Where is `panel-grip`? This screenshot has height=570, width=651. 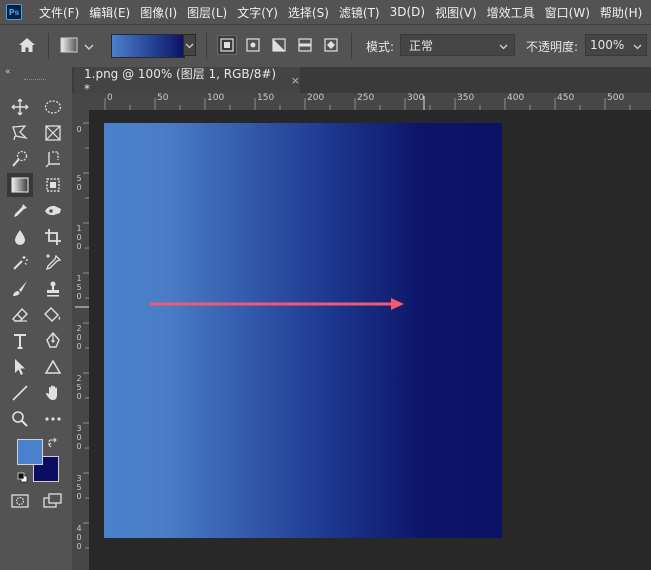
panel-grip is located at coordinates (35, 80).